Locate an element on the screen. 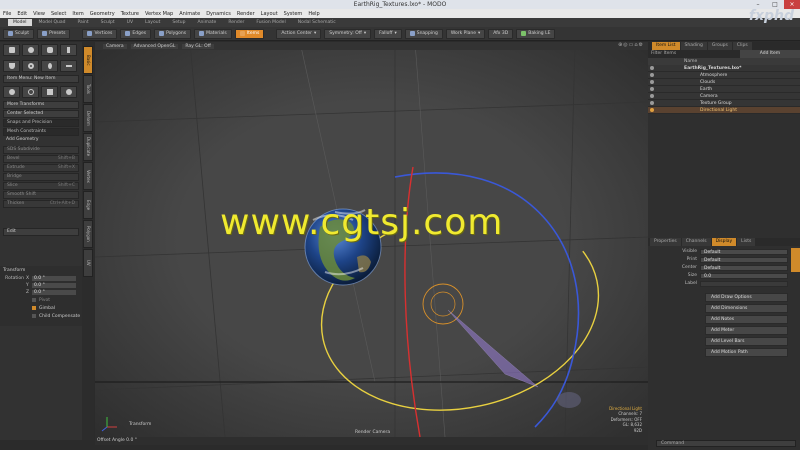 This screenshot has width=800, height=450. side-tab-duplicate: Duplicate is located at coordinates (88, 147).